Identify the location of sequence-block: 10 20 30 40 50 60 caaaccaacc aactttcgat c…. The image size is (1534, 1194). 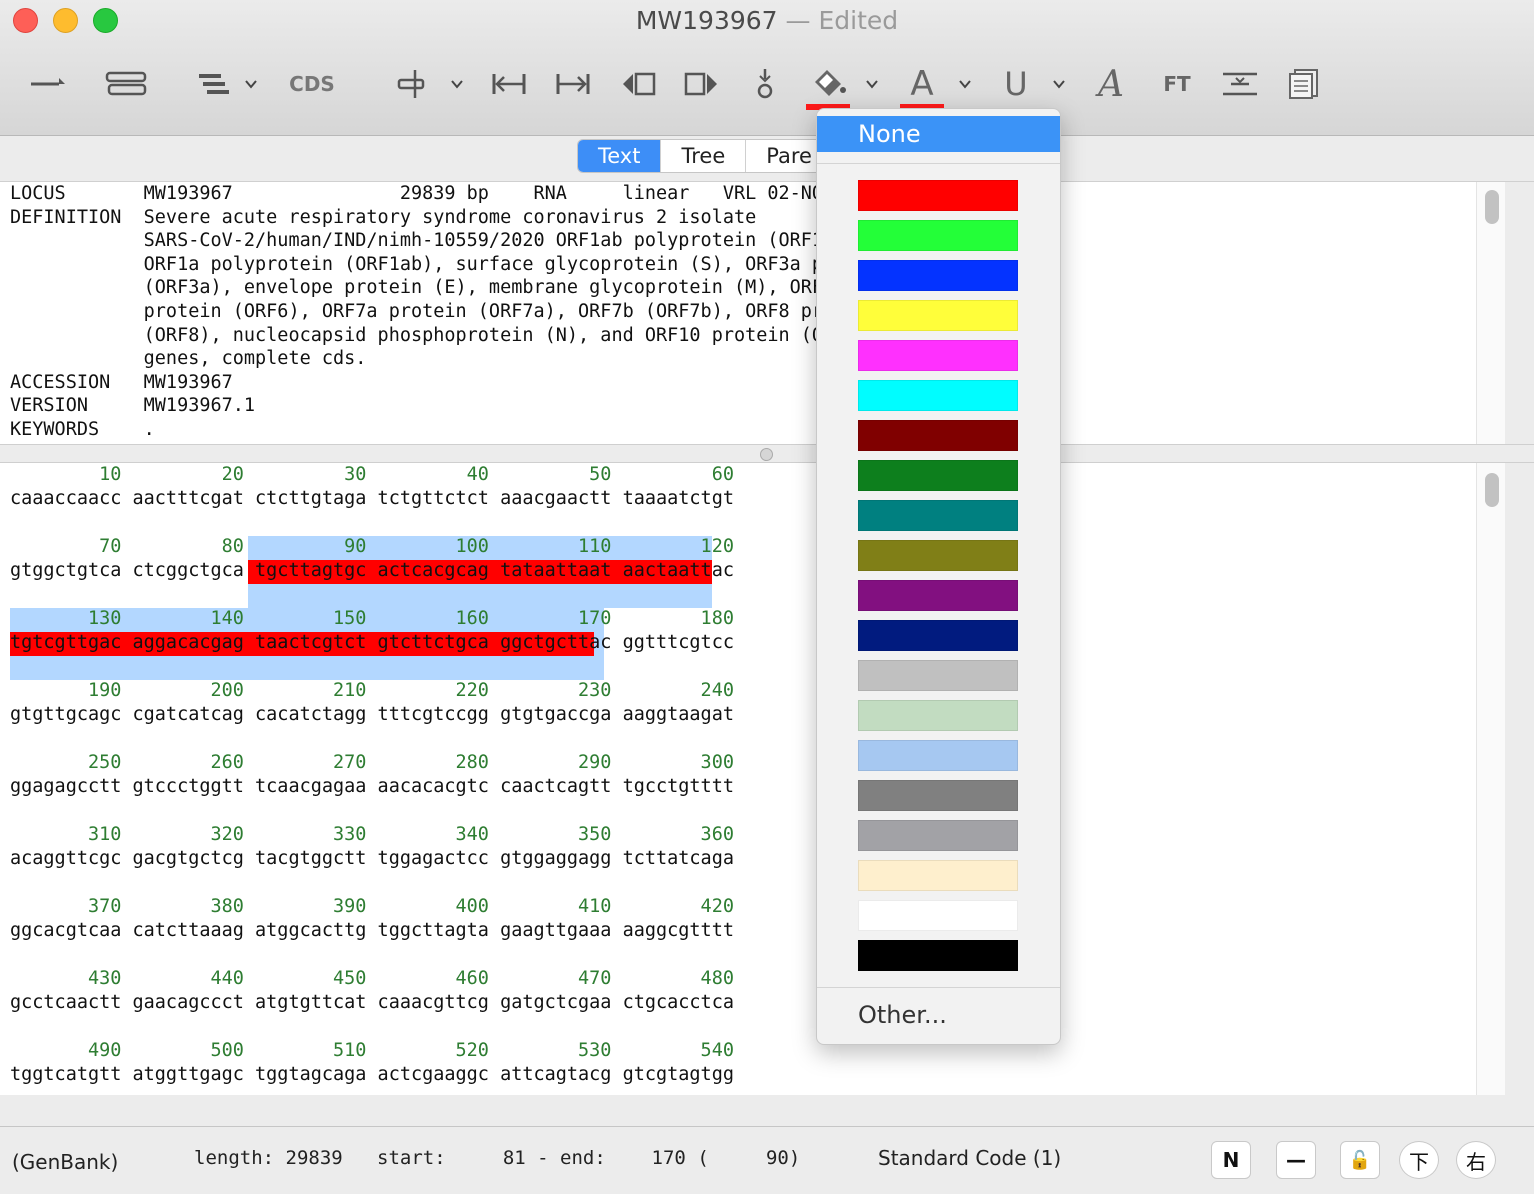
(372, 487).